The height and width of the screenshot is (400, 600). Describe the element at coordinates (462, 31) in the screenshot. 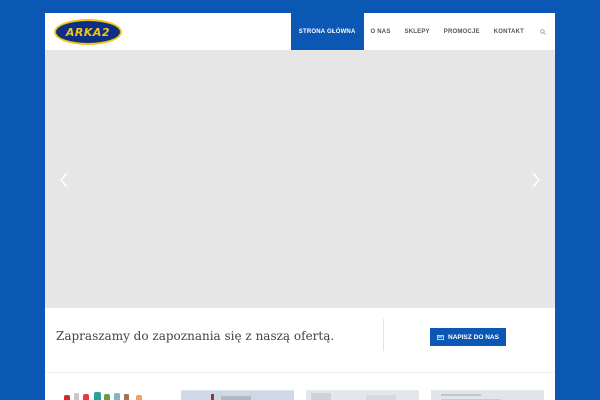

I see `nav-item-promotions: PROMOCJE` at that location.